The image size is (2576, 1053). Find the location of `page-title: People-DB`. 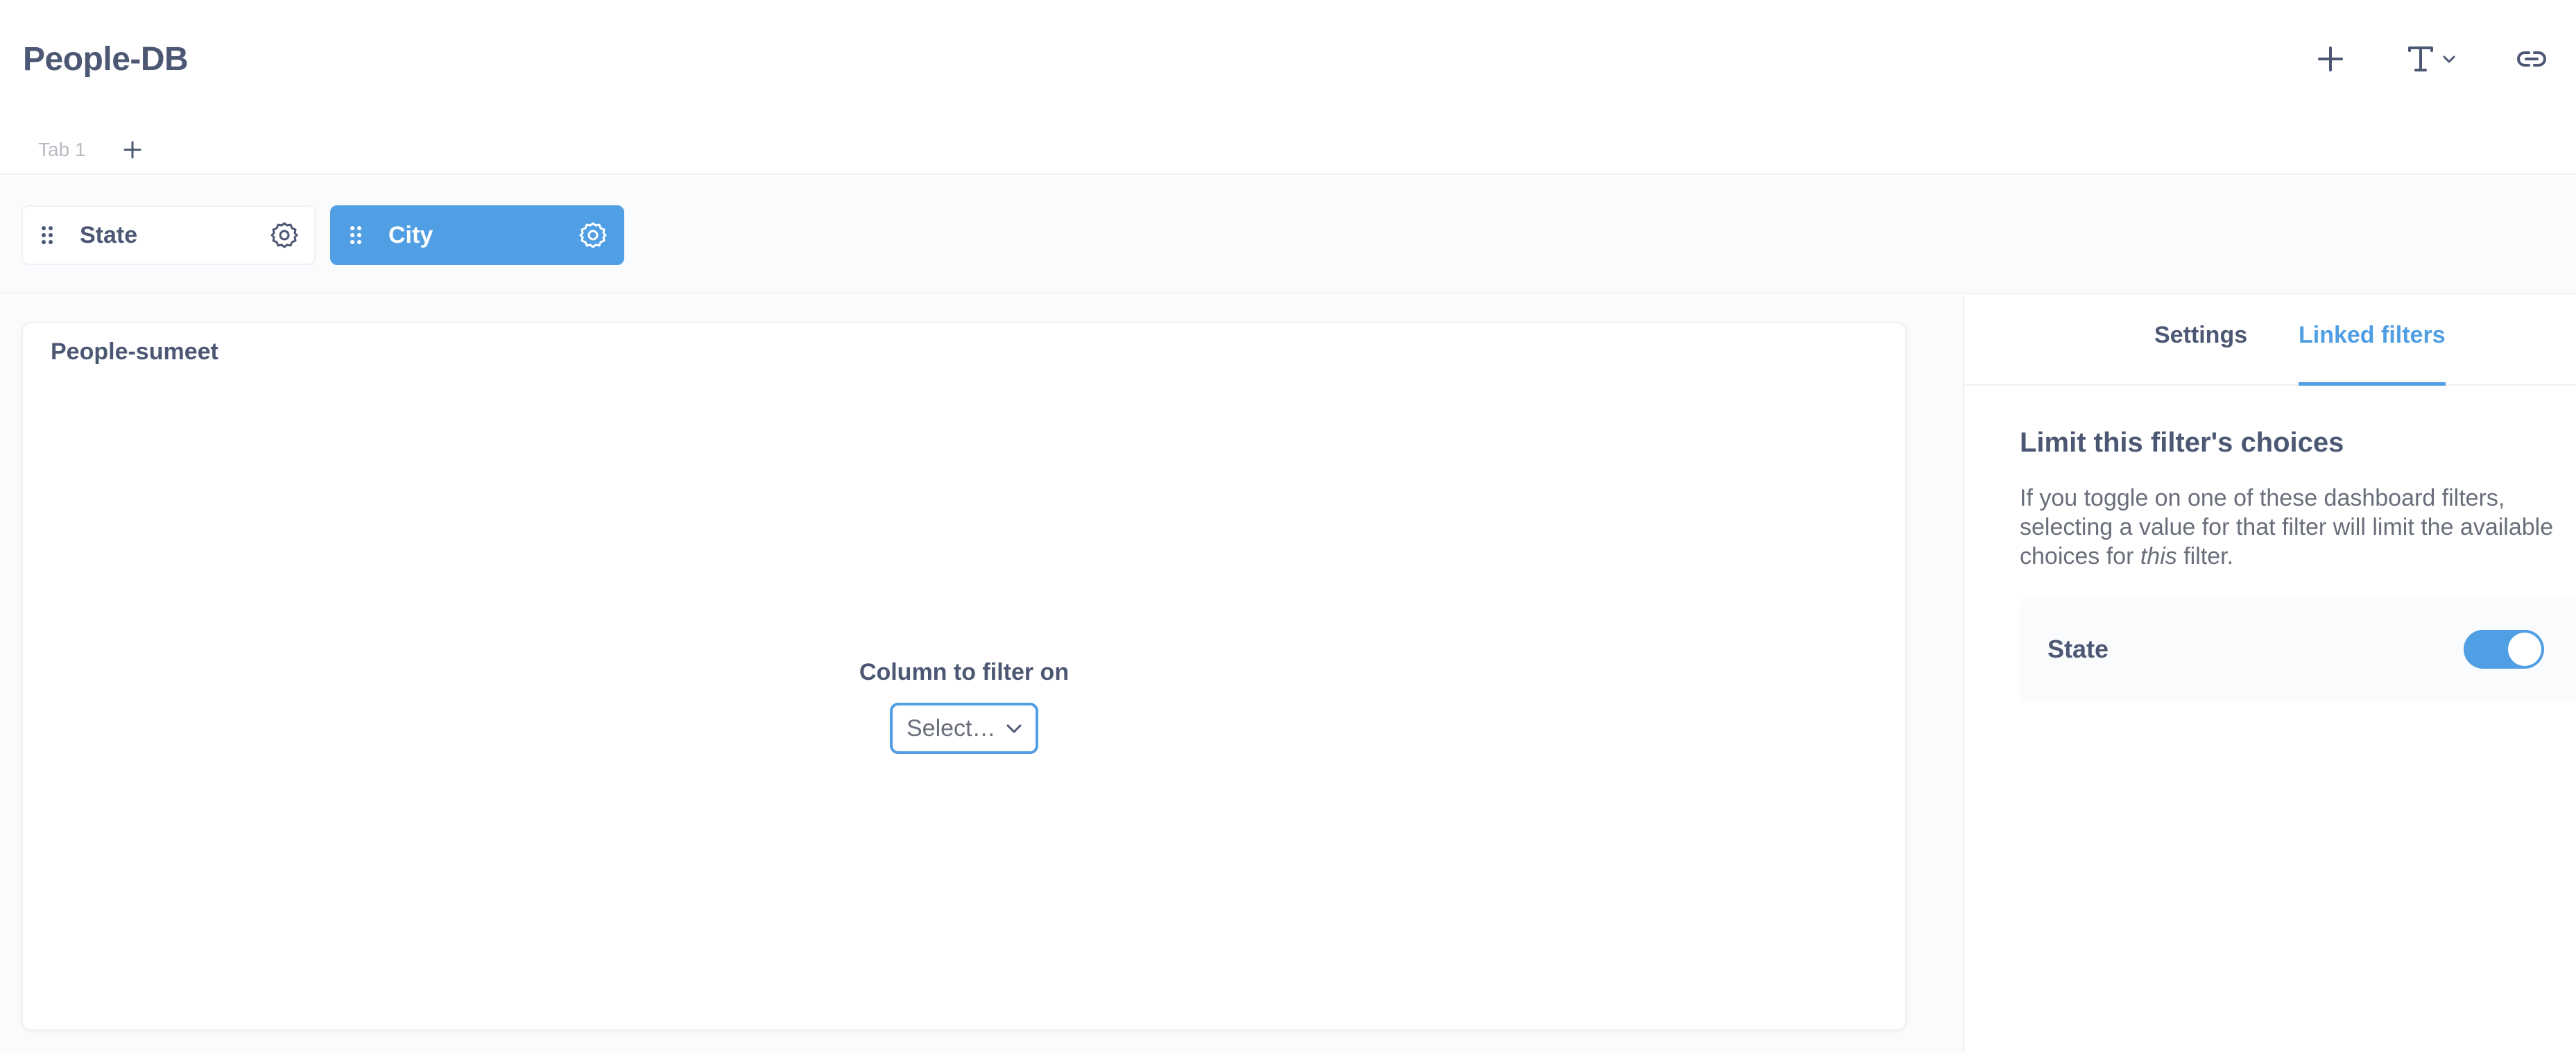

page-title: People-DB is located at coordinates (106, 59).